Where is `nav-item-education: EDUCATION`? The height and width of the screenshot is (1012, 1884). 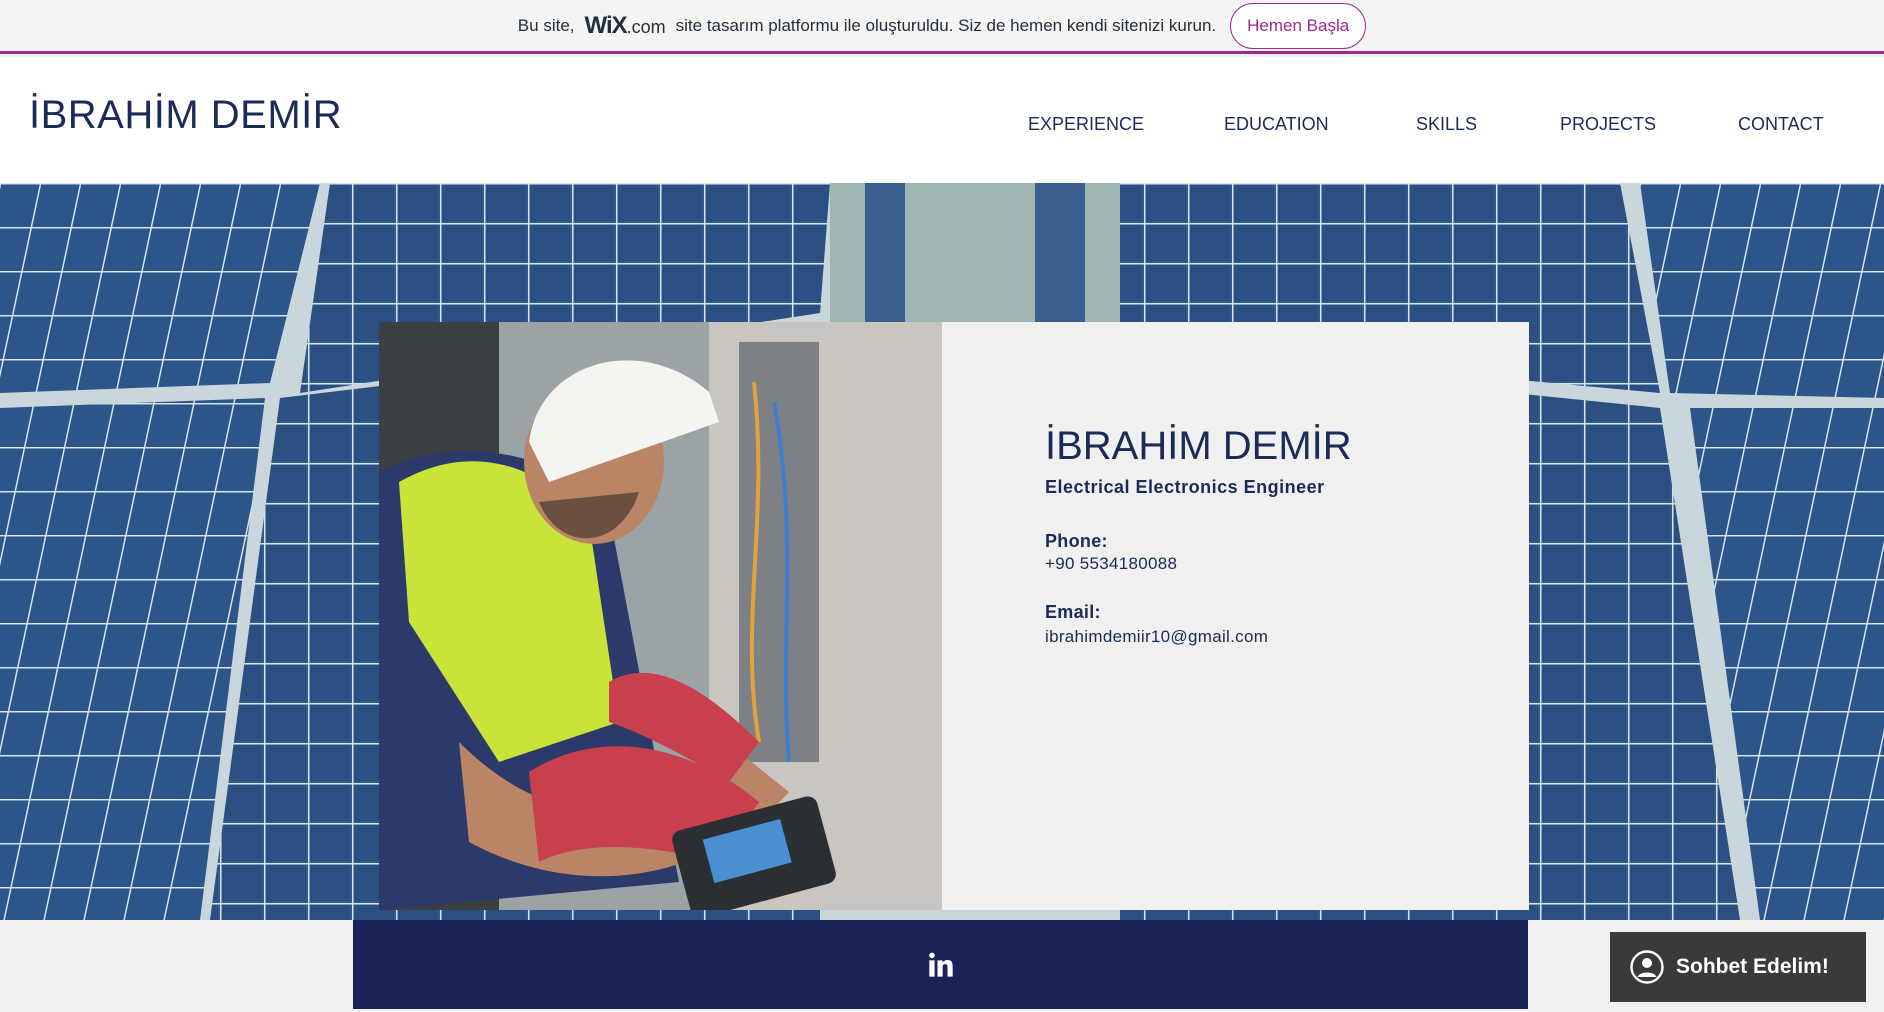 nav-item-education: EDUCATION is located at coordinates (1276, 124).